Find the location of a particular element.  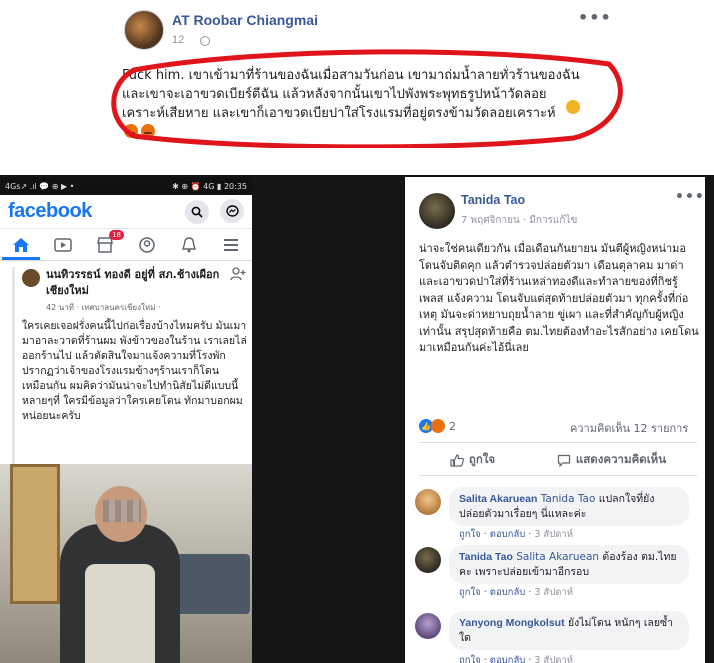

action-bar: ถูกใจ แสดงความคิดเห็น is located at coordinates (558, 460).